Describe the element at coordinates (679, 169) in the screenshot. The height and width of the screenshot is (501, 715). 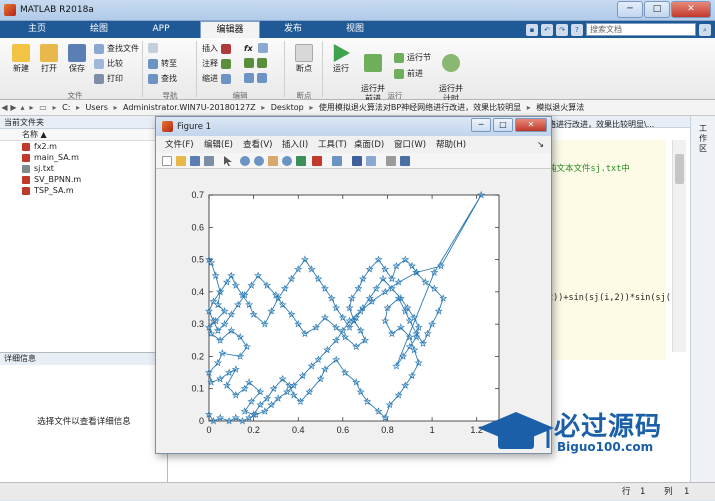
I see `scroll-thumb` at that location.